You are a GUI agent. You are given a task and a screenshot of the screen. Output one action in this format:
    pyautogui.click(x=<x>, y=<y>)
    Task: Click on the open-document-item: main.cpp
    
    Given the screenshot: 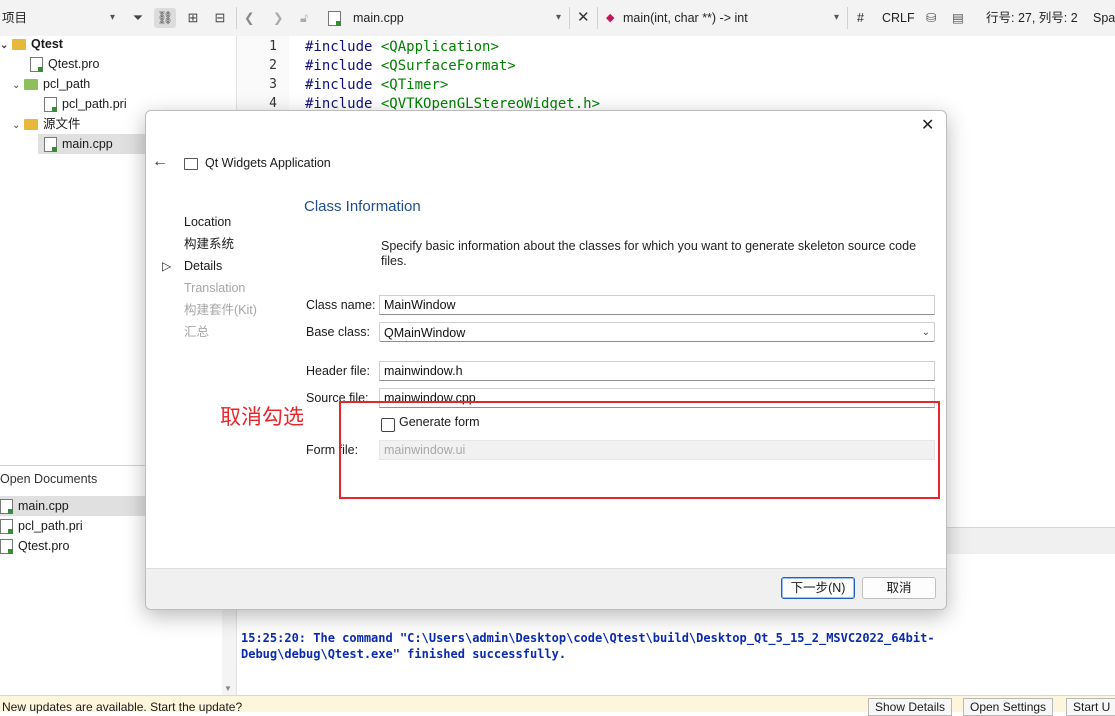 What is the action you would take?
    pyautogui.click(x=73, y=506)
    